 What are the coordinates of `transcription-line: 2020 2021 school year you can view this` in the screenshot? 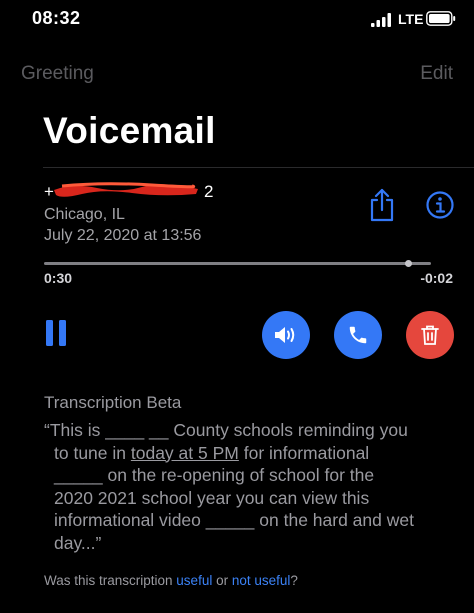 It's located at (249, 498).